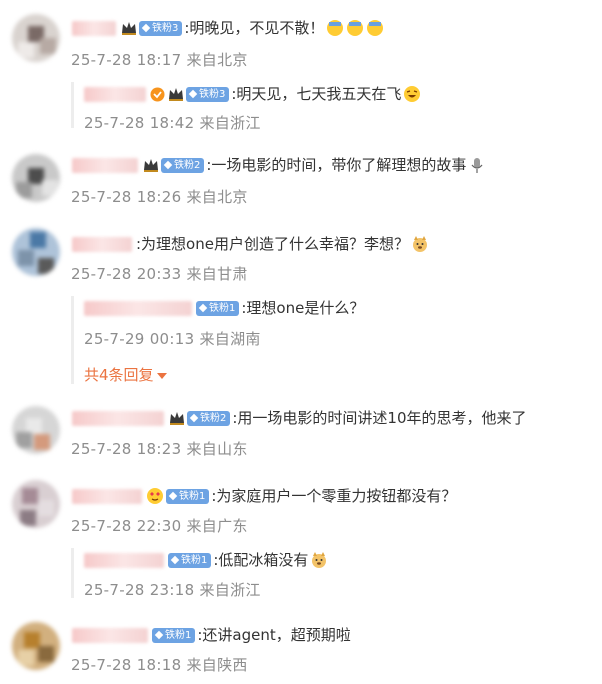 The image size is (602, 684). What do you see at coordinates (336, 165) in the screenshot?
I see `comment-text: :一场电影的时间，带你了解理想的故事` at bounding box center [336, 165].